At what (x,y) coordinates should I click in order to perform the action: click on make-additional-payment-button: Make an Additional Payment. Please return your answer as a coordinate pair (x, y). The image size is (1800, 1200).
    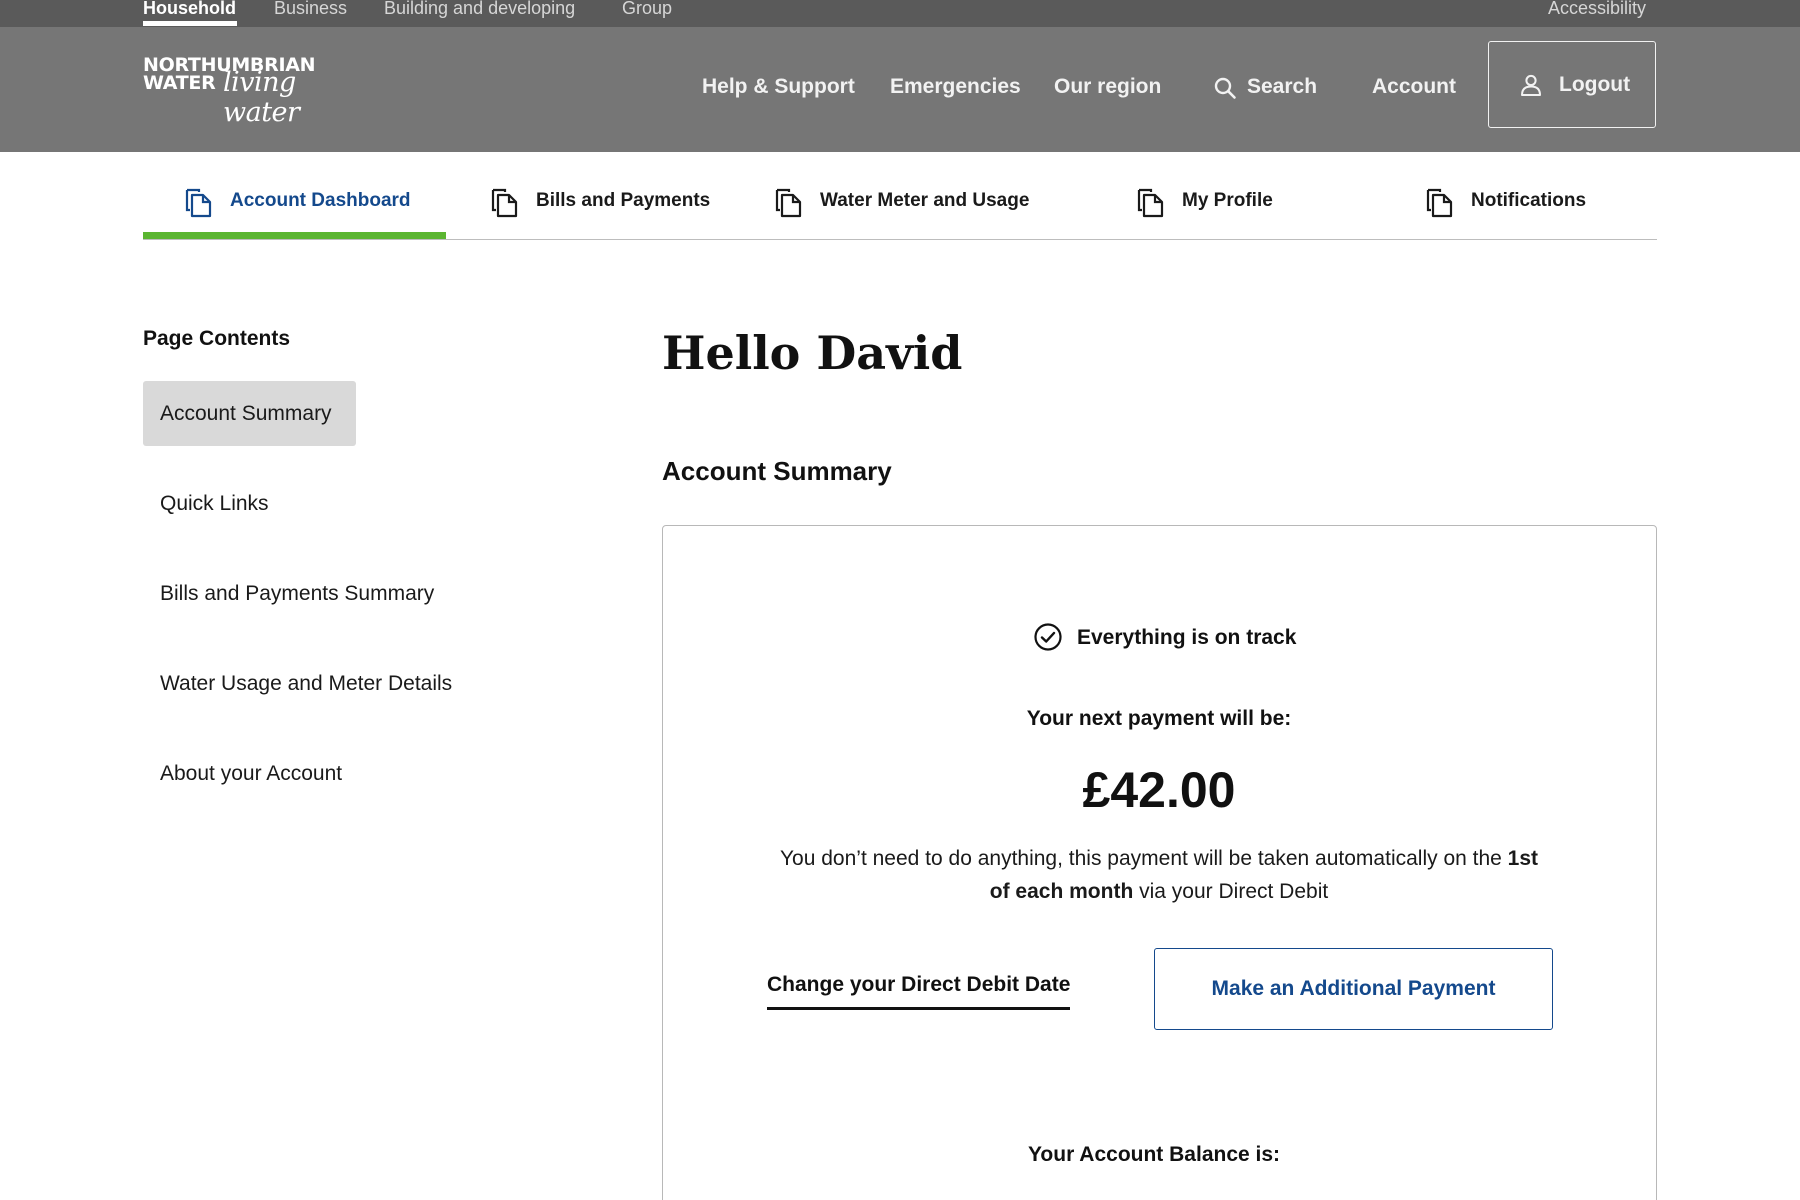
    Looking at the image, I should click on (1353, 989).